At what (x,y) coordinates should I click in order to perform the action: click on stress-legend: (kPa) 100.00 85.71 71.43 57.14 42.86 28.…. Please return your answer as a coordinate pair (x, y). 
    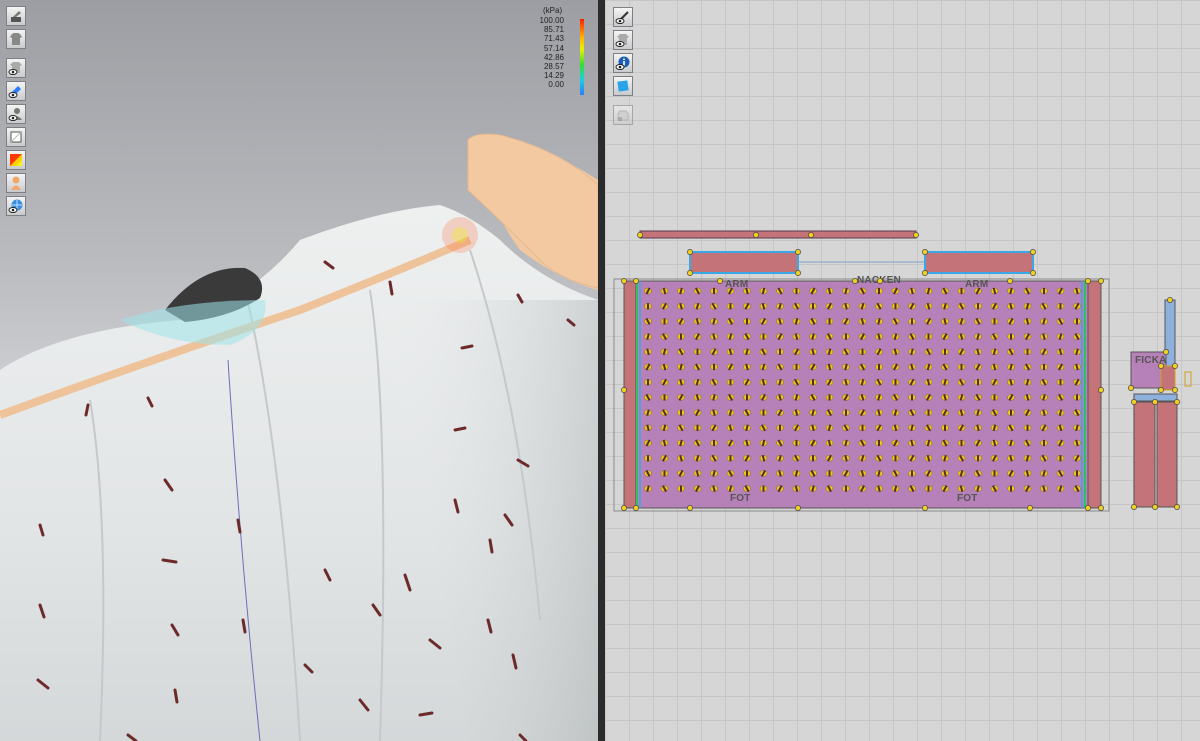
    Looking at the image, I should click on (564, 50).